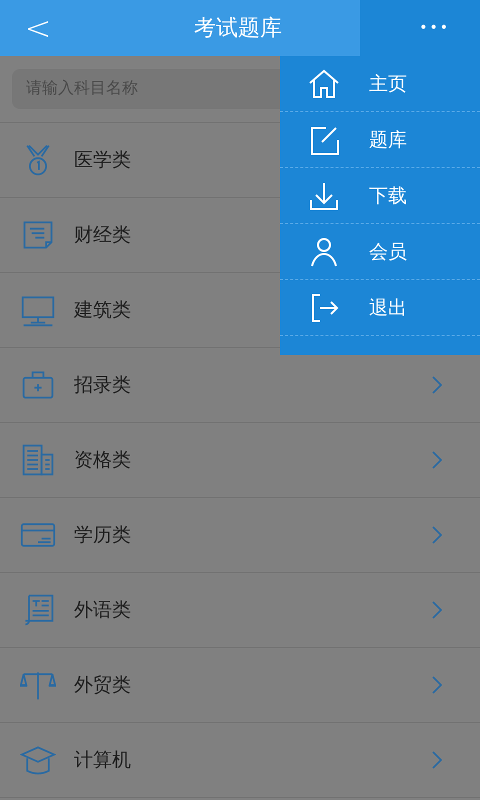  Describe the element at coordinates (102, 535) in the screenshot. I see `category-label: 学历类` at that location.